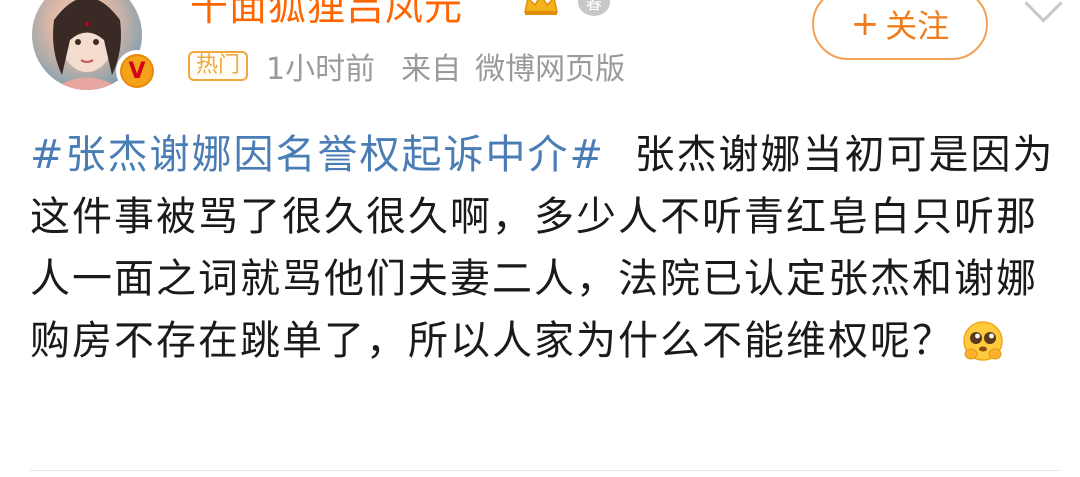 The image size is (1080, 477). What do you see at coordinates (218, 66) in the screenshot?
I see `hot-tag: 热门` at bounding box center [218, 66].